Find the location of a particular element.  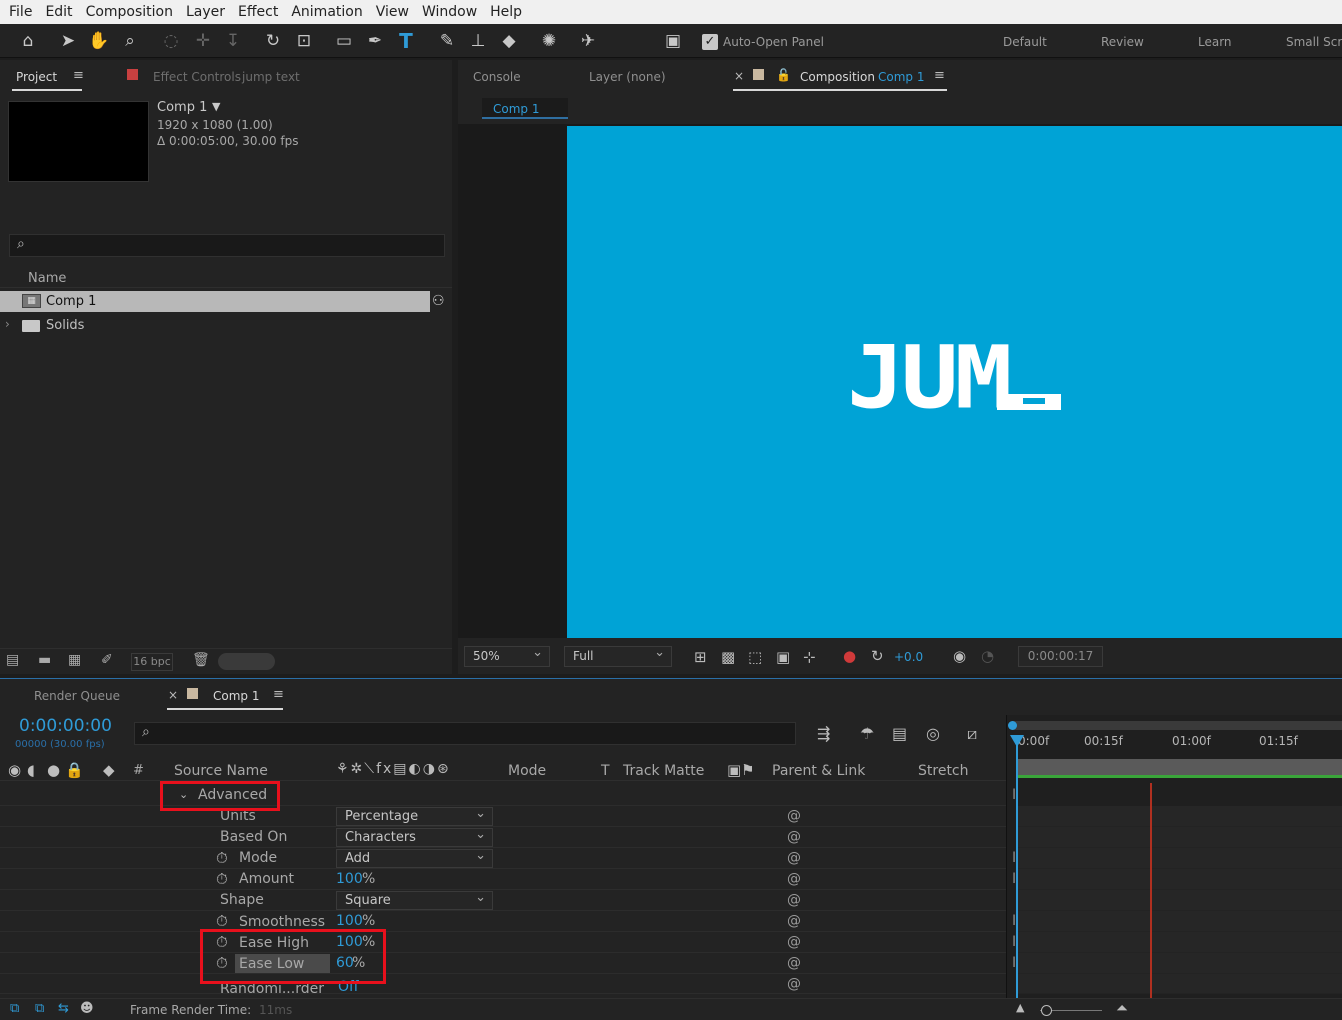

trash-icon: 🗑 is located at coordinates (201, 660).